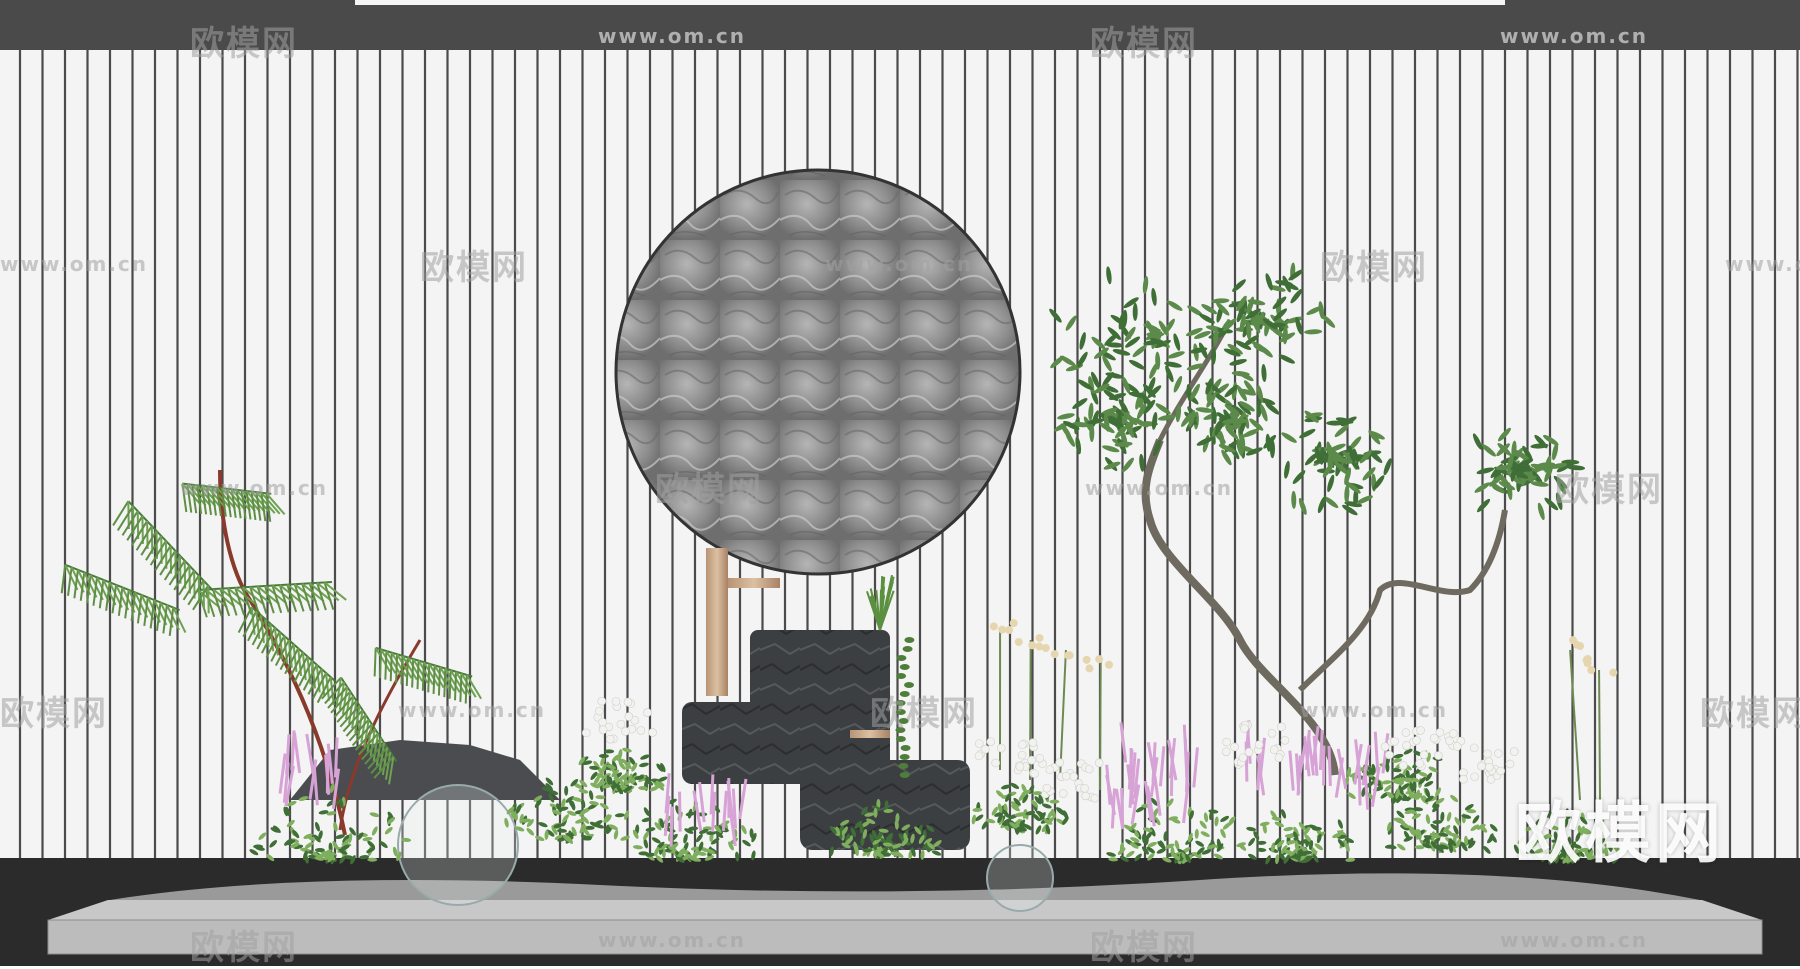  What do you see at coordinates (1574, 940) in the screenshot?
I see `watermark-url-bottom-right: www.om.cn` at bounding box center [1574, 940].